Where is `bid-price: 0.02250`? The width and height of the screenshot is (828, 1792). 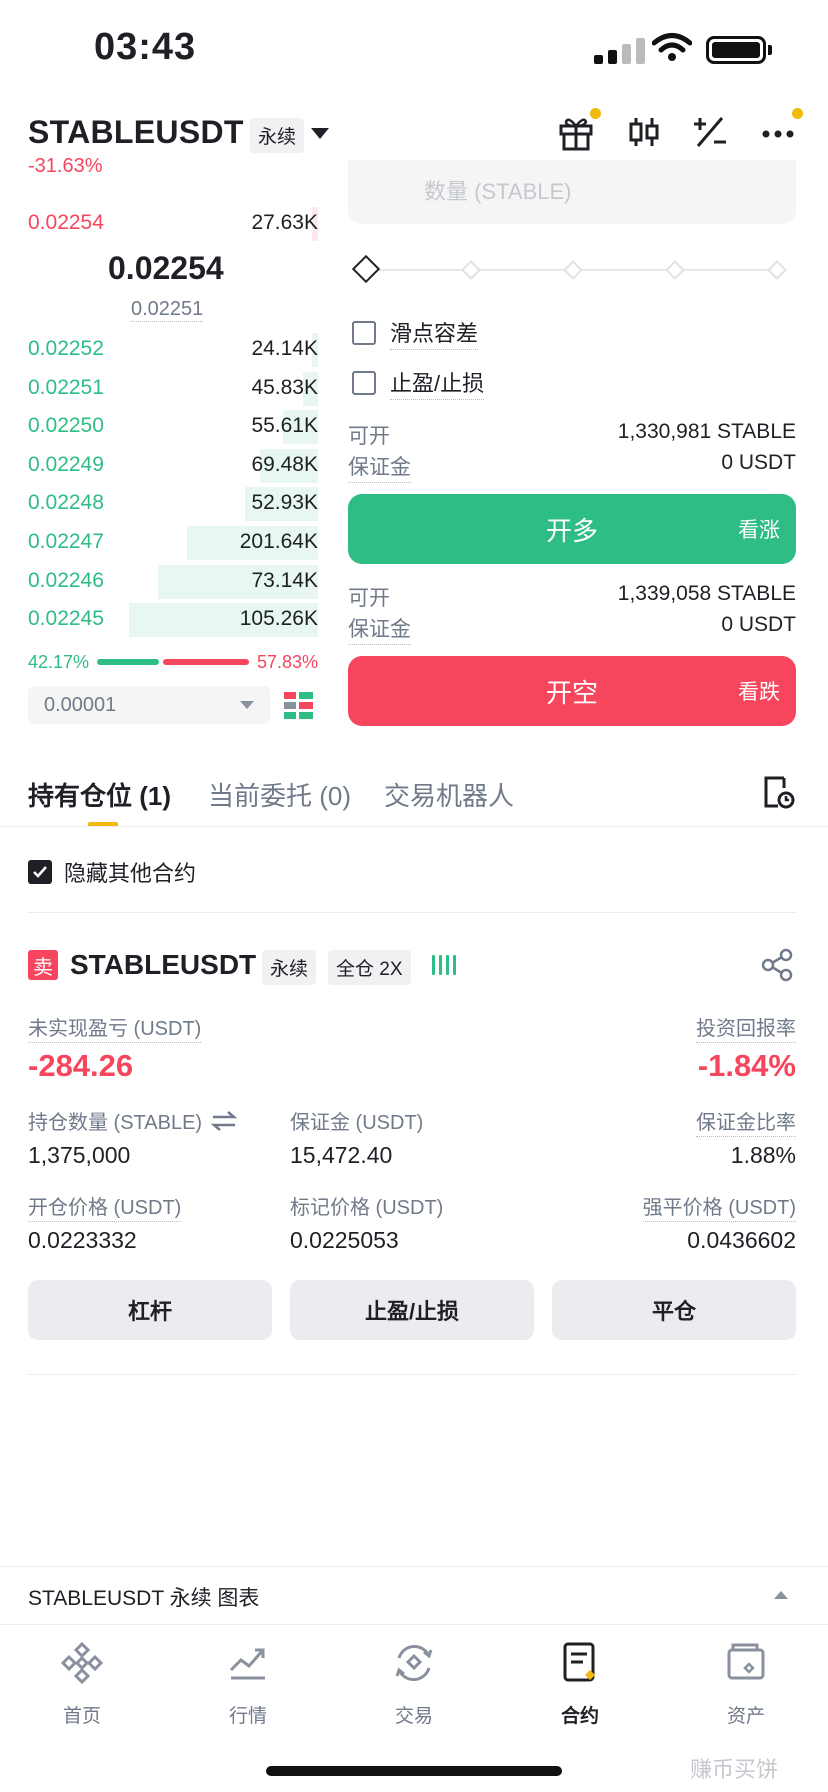
bid-price: 0.02250 is located at coordinates (66, 425).